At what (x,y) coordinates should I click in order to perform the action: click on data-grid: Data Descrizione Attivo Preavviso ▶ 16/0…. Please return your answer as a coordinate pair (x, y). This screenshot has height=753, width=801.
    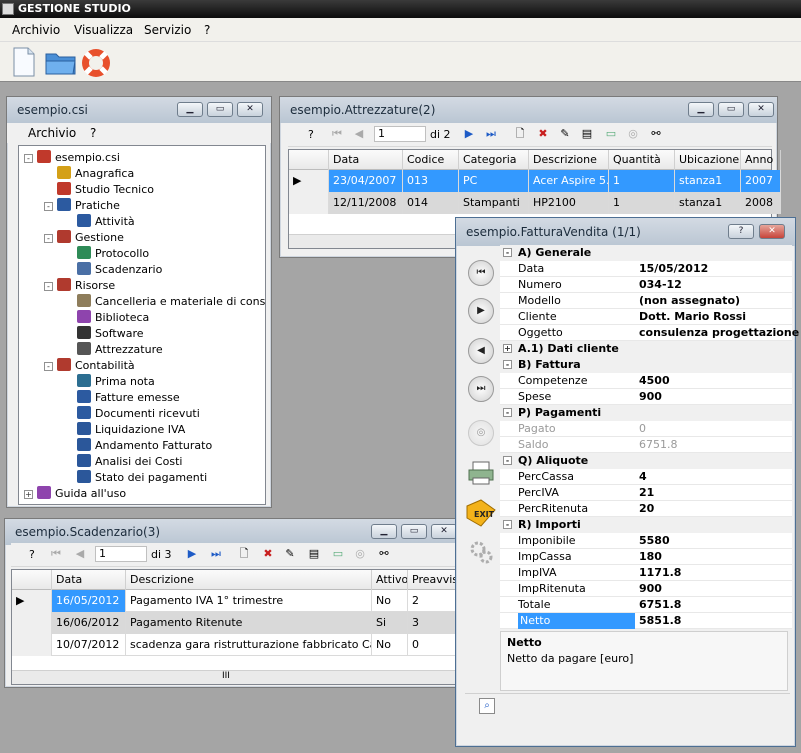
    Looking at the image, I should click on (235, 627).